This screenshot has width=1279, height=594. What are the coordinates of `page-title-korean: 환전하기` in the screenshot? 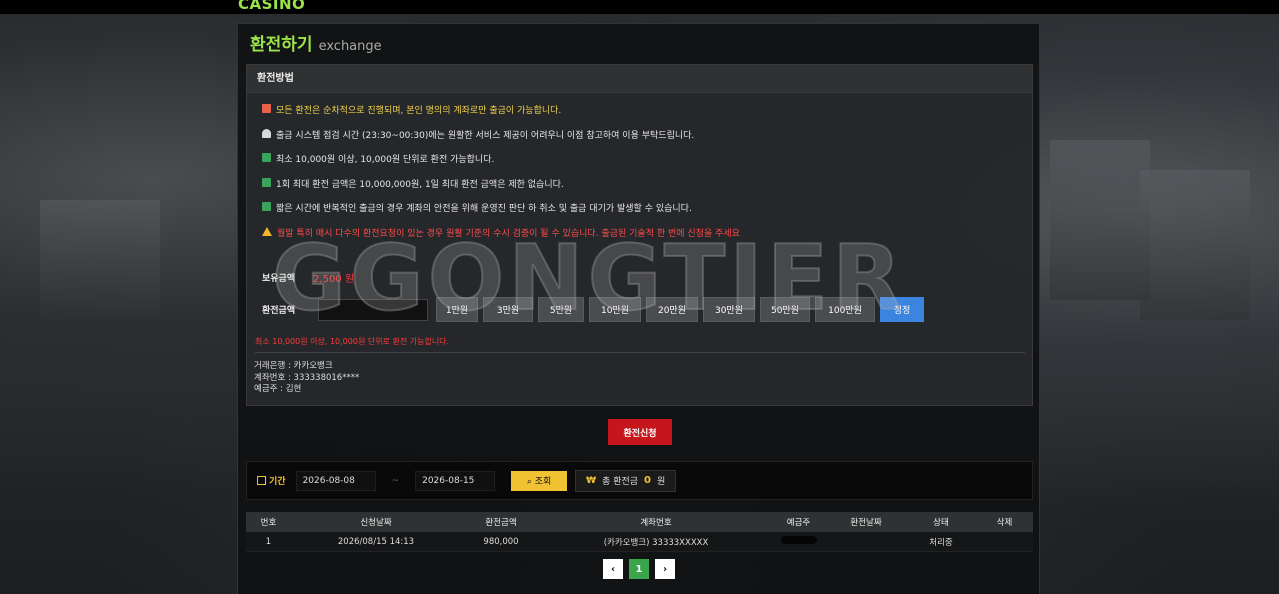 It's located at (281, 45).